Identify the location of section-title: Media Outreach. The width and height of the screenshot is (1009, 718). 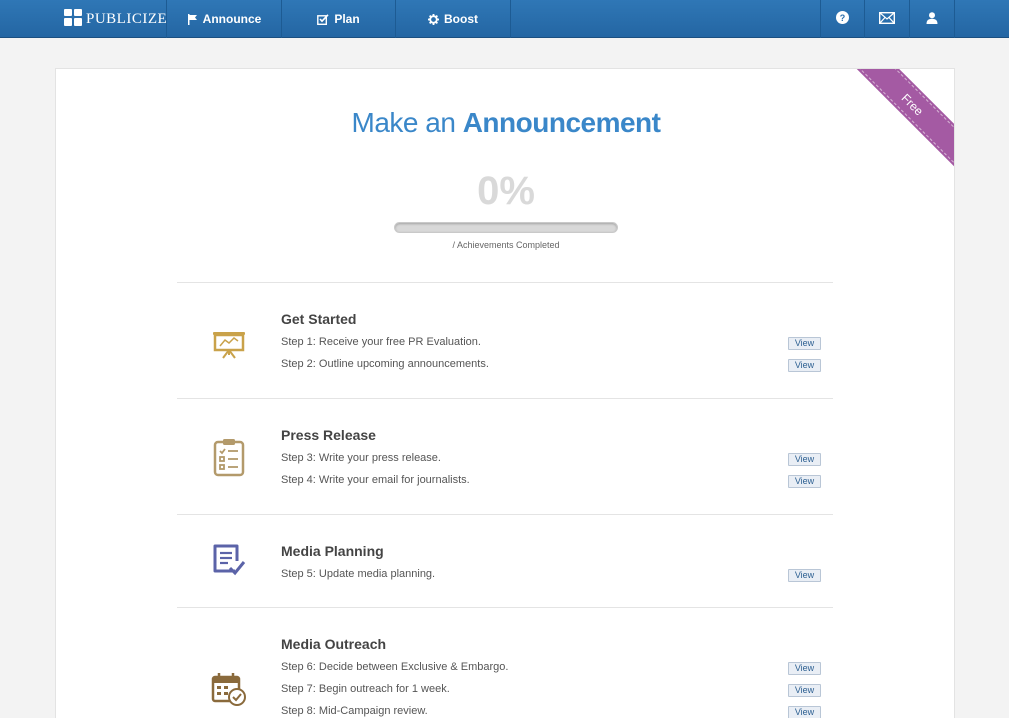
(334, 644).